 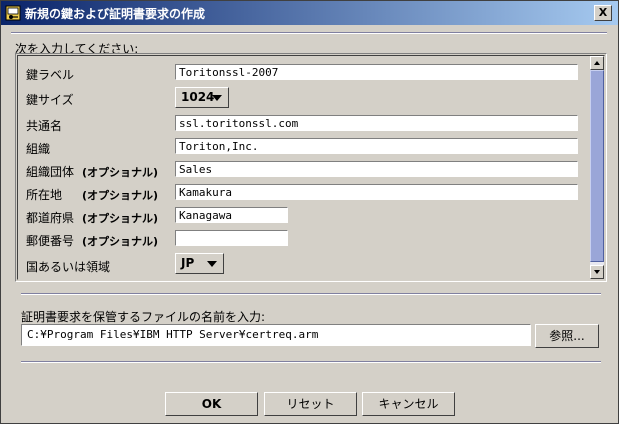 I want to click on organization-unit-label: 組織団体, so click(x=50, y=172).